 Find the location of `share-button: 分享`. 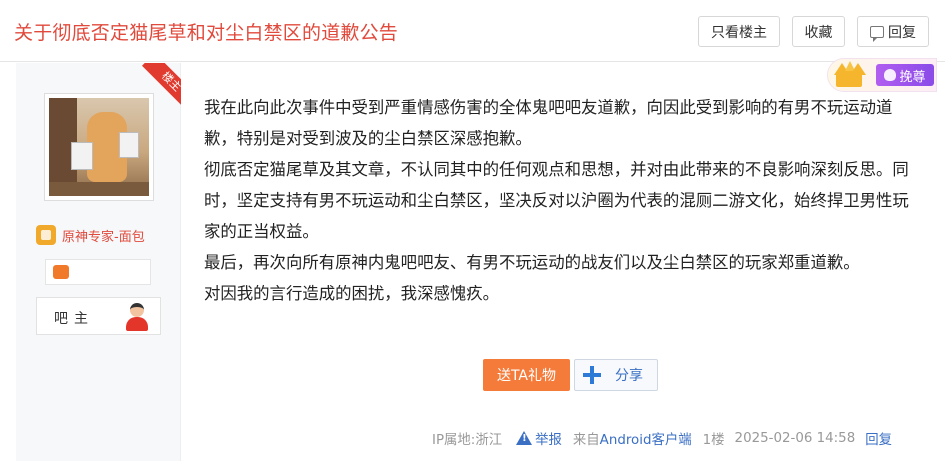

share-button: 分享 is located at coordinates (616, 375).